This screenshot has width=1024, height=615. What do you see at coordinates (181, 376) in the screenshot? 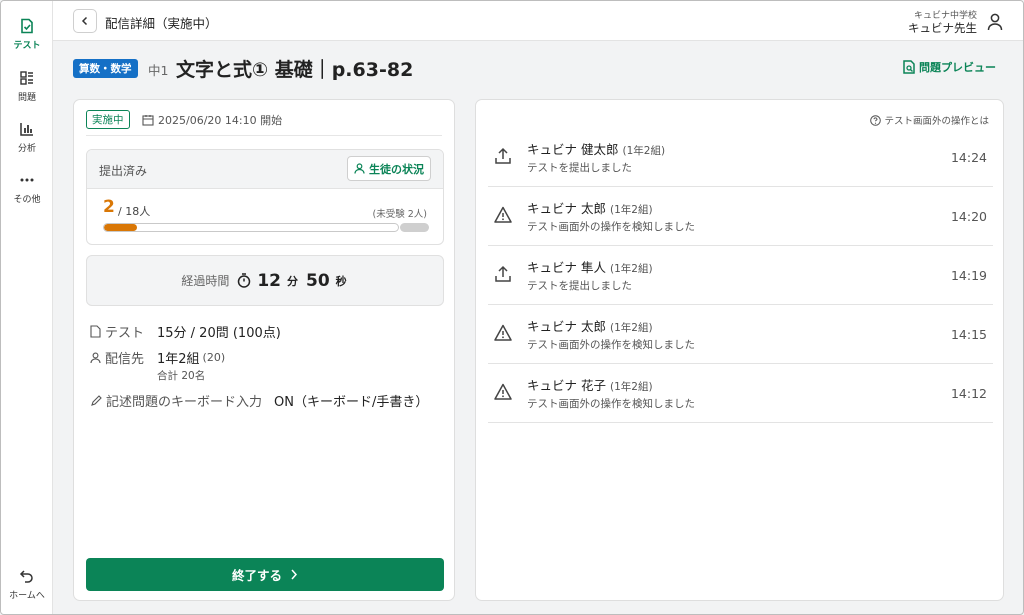
I see `destination-total: 合計 20名` at bounding box center [181, 376].